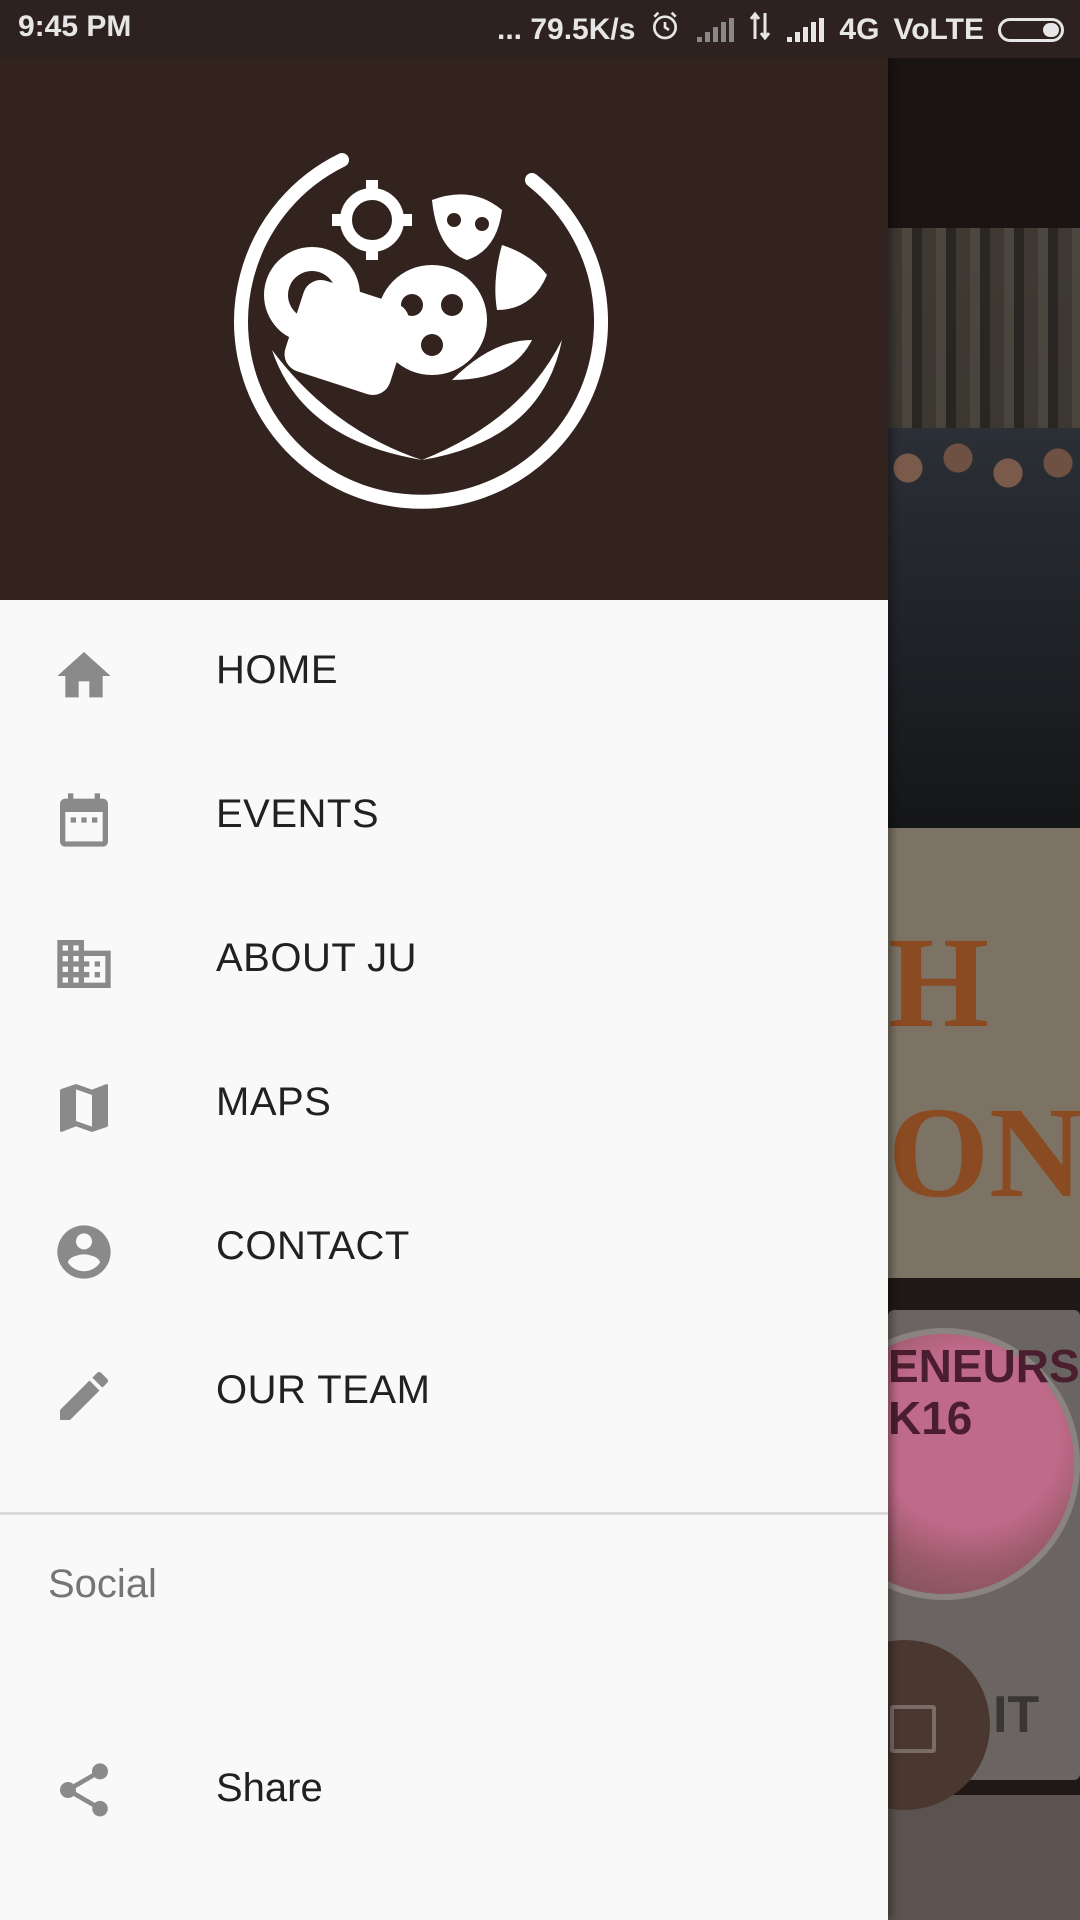 The image size is (1080, 1920). What do you see at coordinates (313, 1246) in the screenshot?
I see `menu-label-contact: CONTACT` at bounding box center [313, 1246].